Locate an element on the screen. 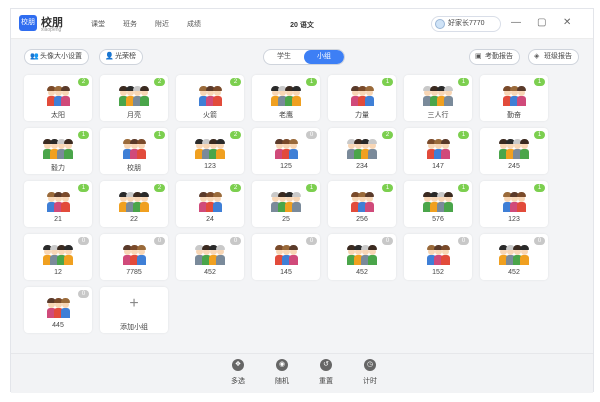 Image resolution: width=600 pixels, height=402 pixels. group-card: 1 245 is located at coordinates (514, 151).